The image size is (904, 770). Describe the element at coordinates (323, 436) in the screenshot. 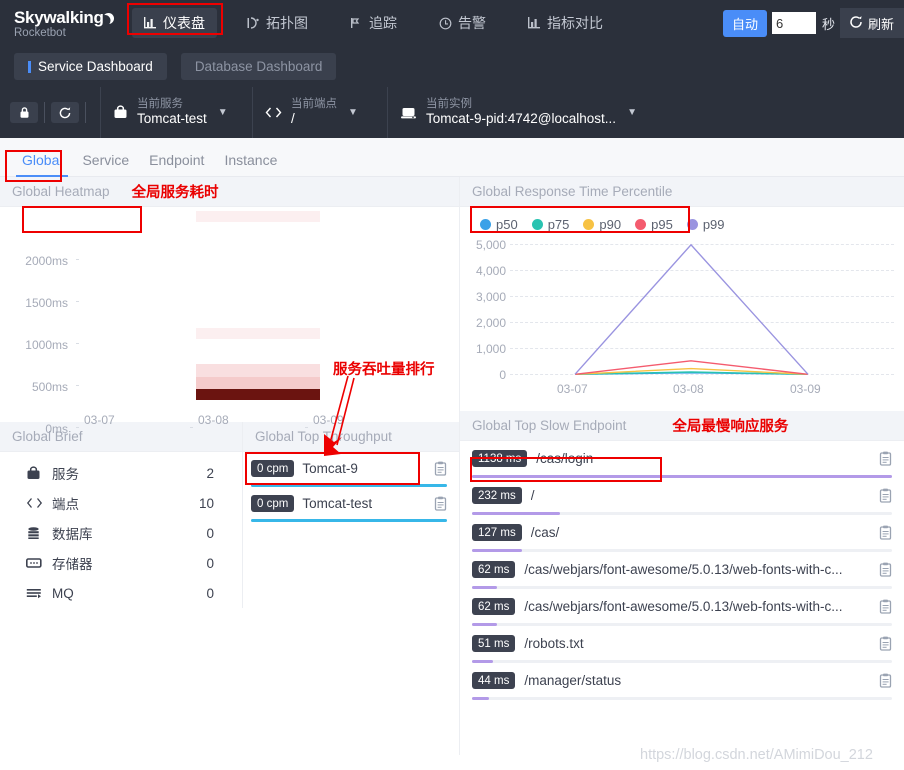

I see `panel-title-top-throughput: Global Top Throughput` at that location.